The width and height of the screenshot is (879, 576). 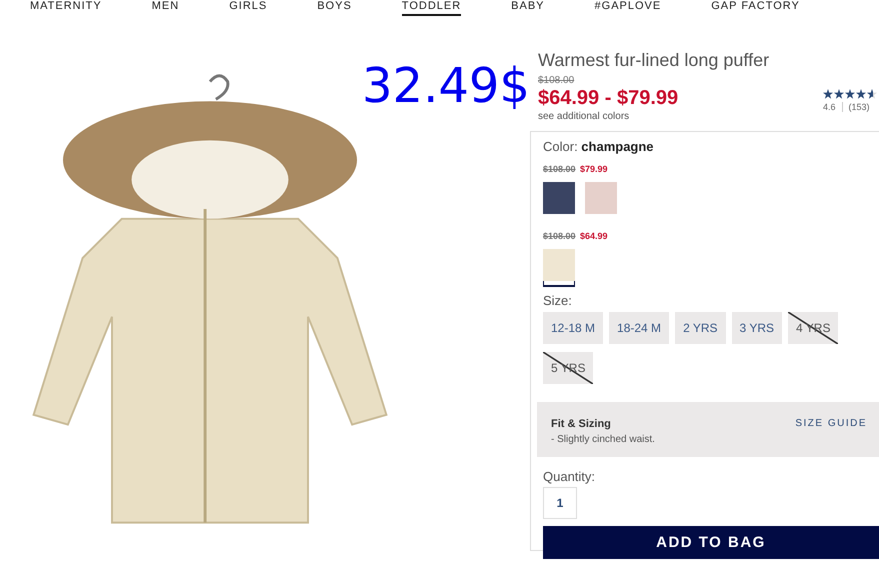 What do you see at coordinates (446, 86) in the screenshot?
I see `price-annotation: 32.49$` at bounding box center [446, 86].